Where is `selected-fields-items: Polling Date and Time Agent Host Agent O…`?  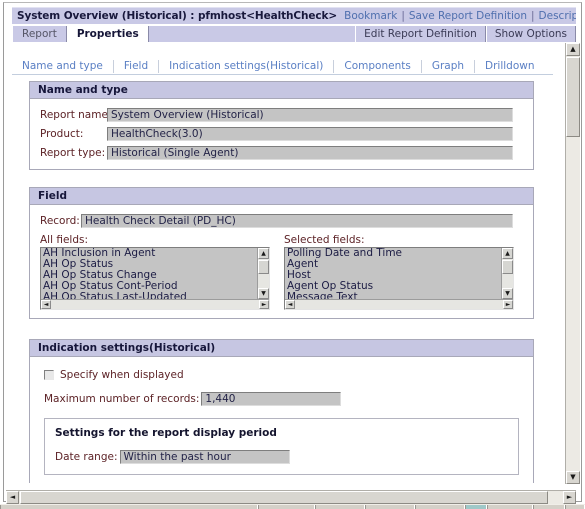
selected-fields-items: Polling Date and Time Agent Host Agent O… is located at coordinates (393, 273).